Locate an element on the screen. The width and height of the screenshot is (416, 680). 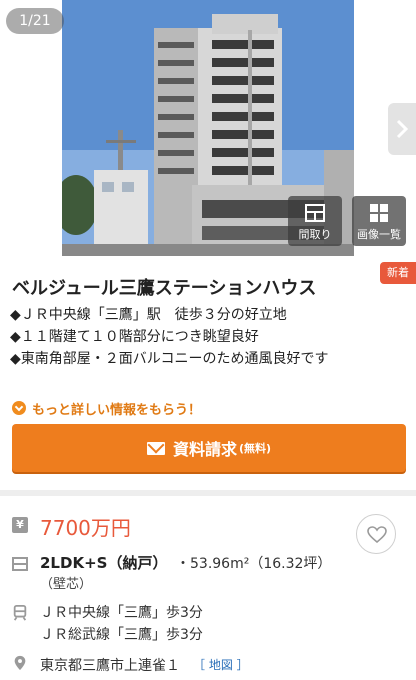
heart-icon is located at coordinates (377, 535).